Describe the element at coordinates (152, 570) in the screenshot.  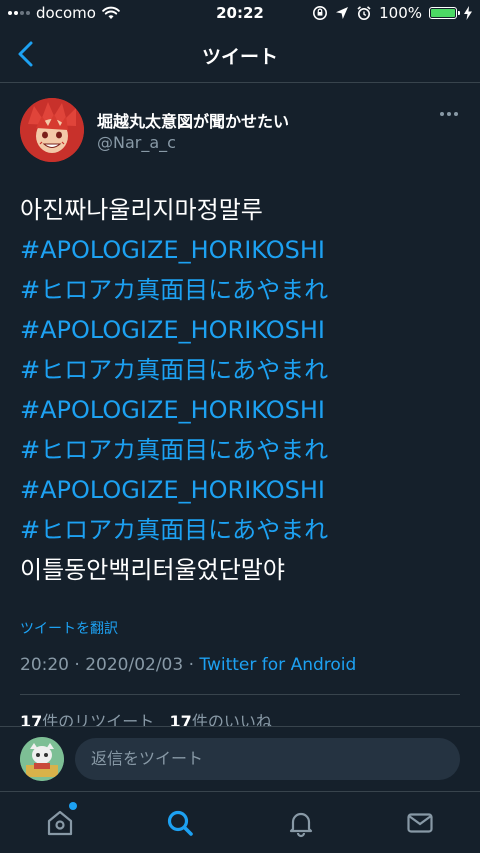
I see `tweet-text-line: 이틀동안백리터울었단말야` at that location.